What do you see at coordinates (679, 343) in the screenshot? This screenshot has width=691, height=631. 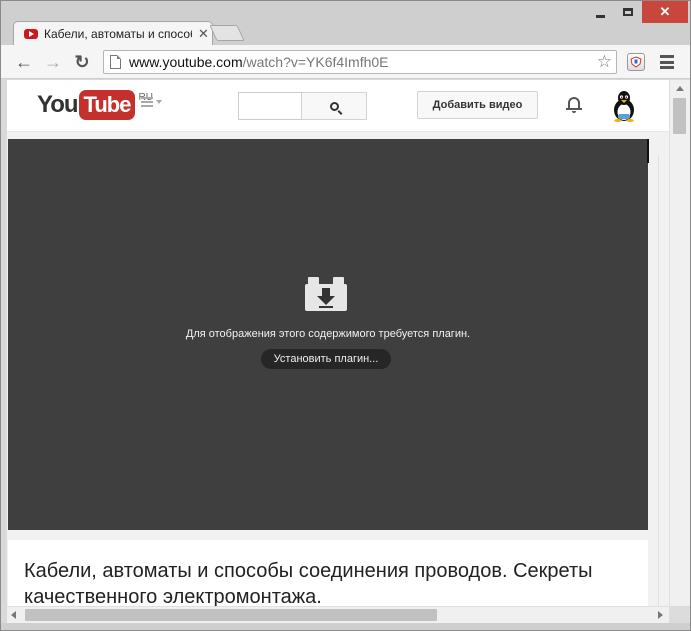 I see `vertical-scrollbar` at bounding box center [679, 343].